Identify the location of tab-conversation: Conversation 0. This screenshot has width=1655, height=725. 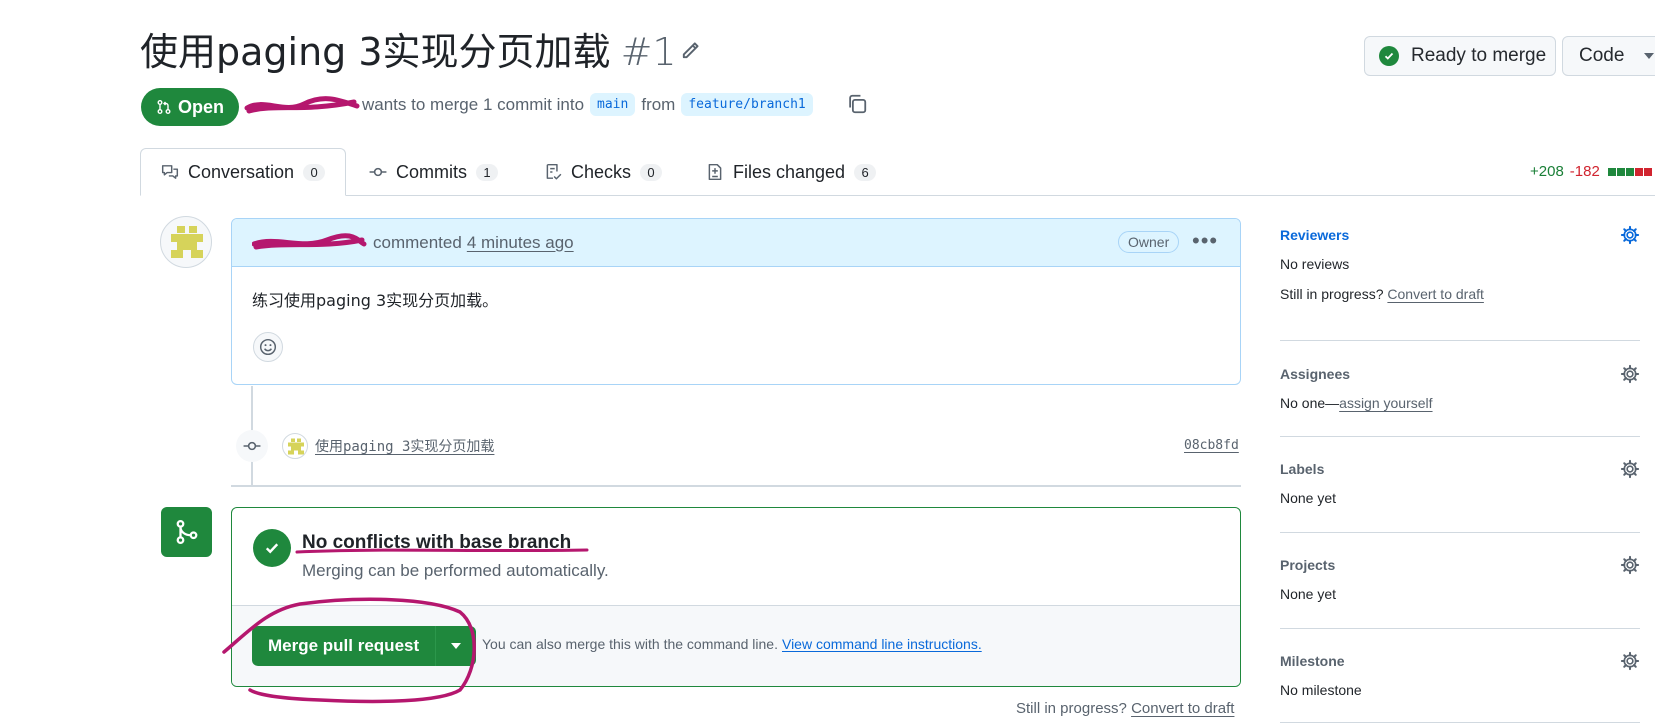
(243, 172).